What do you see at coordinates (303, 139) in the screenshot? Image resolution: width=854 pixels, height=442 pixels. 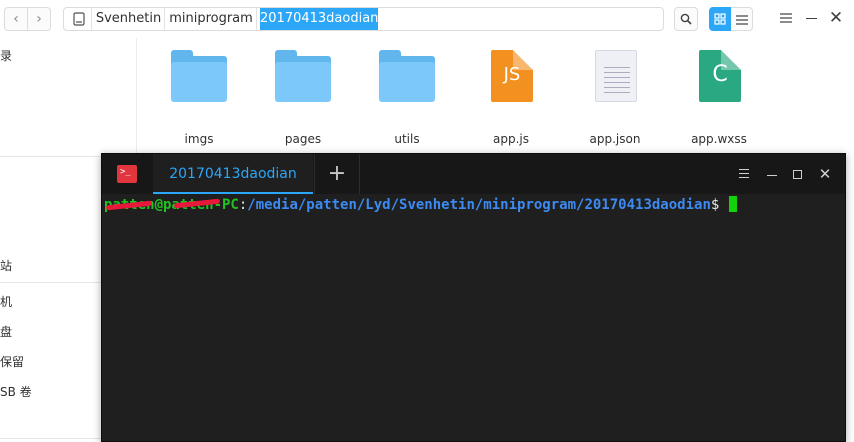 I see `file-name: pages` at bounding box center [303, 139].